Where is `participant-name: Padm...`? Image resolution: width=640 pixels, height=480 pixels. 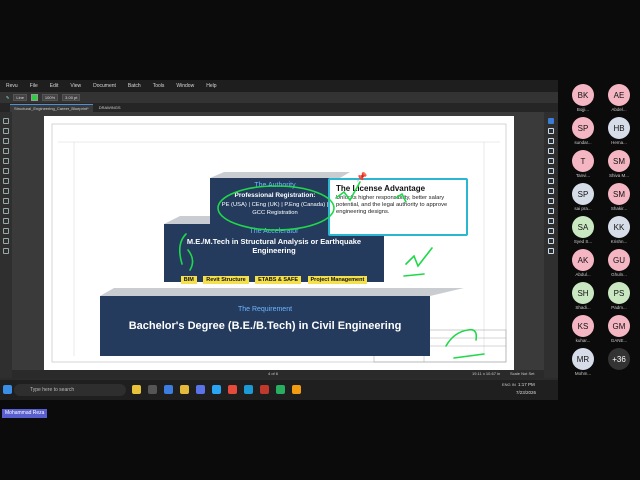
participant-name: Padm... is located at coordinates (619, 307).